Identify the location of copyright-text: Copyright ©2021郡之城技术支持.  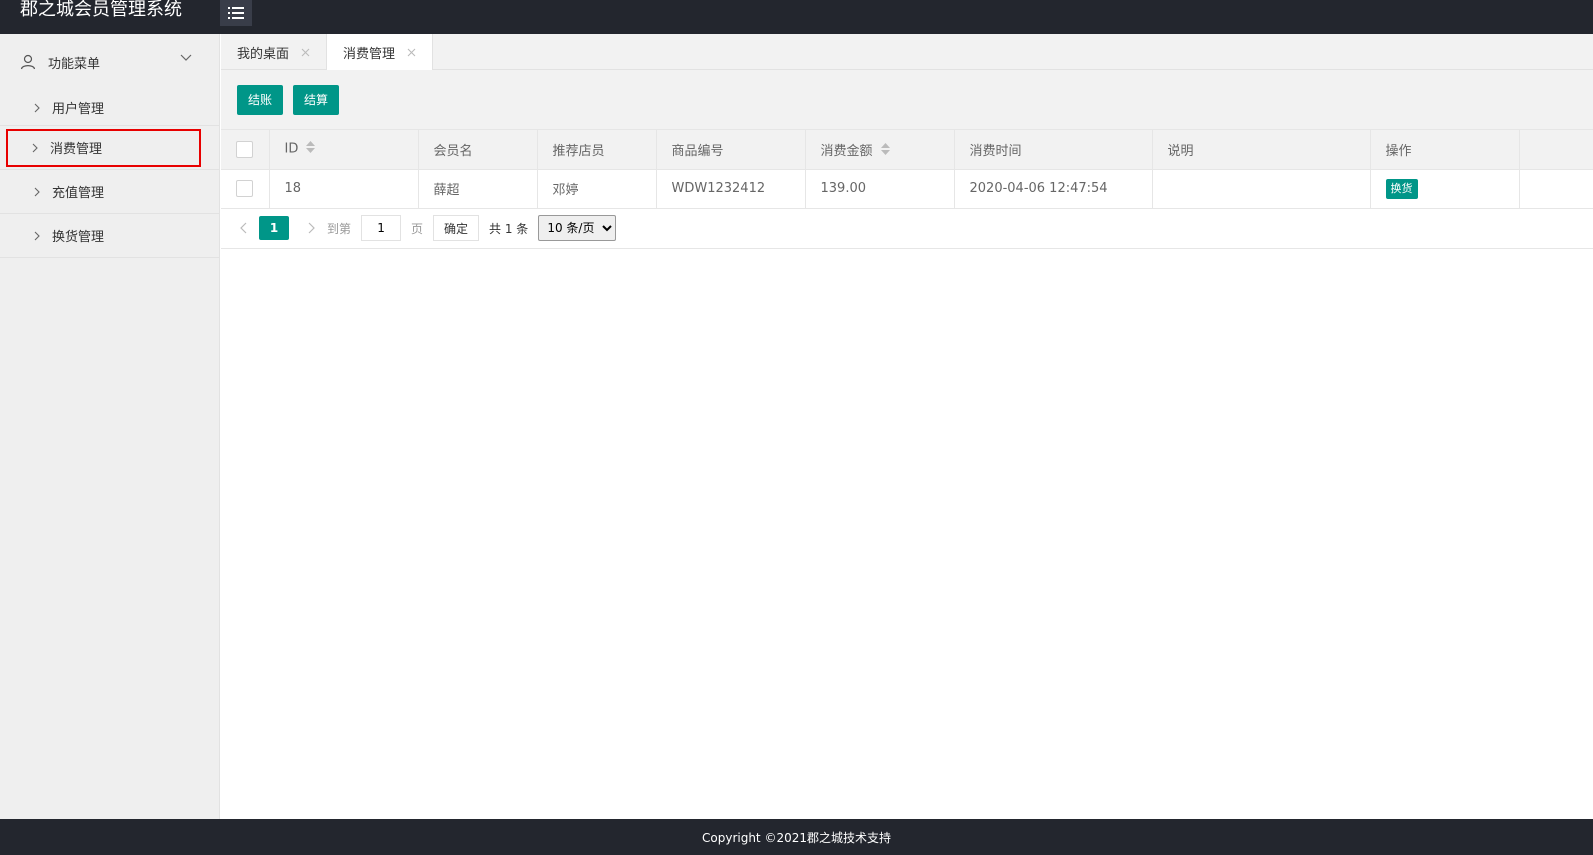
(796, 837).